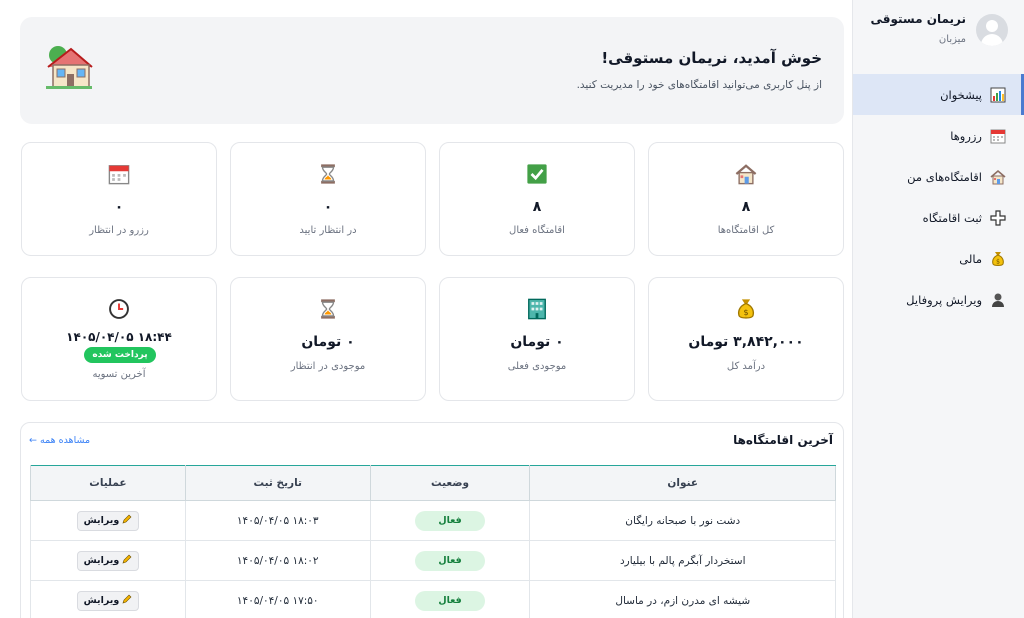 Image resolution: width=1024 pixels, height=618 pixels. I want to click on stat-card-pending-approval: ۰ در انتظار تایید, so click(328, 199).